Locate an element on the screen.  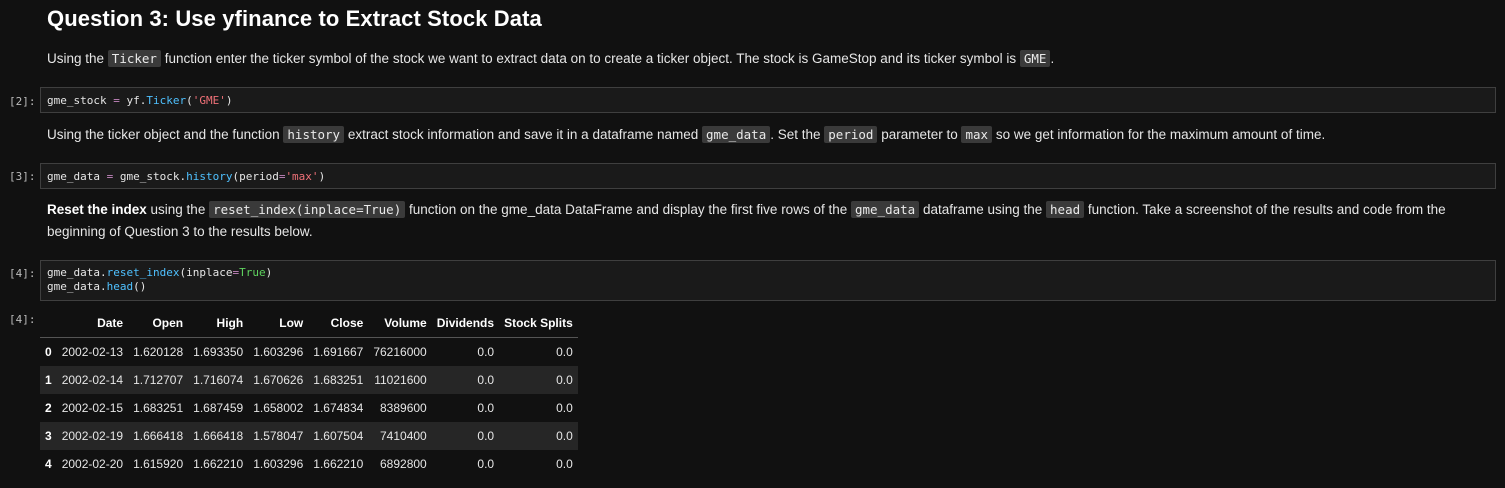
inline-code: head is located at coordinates (1065, 209).